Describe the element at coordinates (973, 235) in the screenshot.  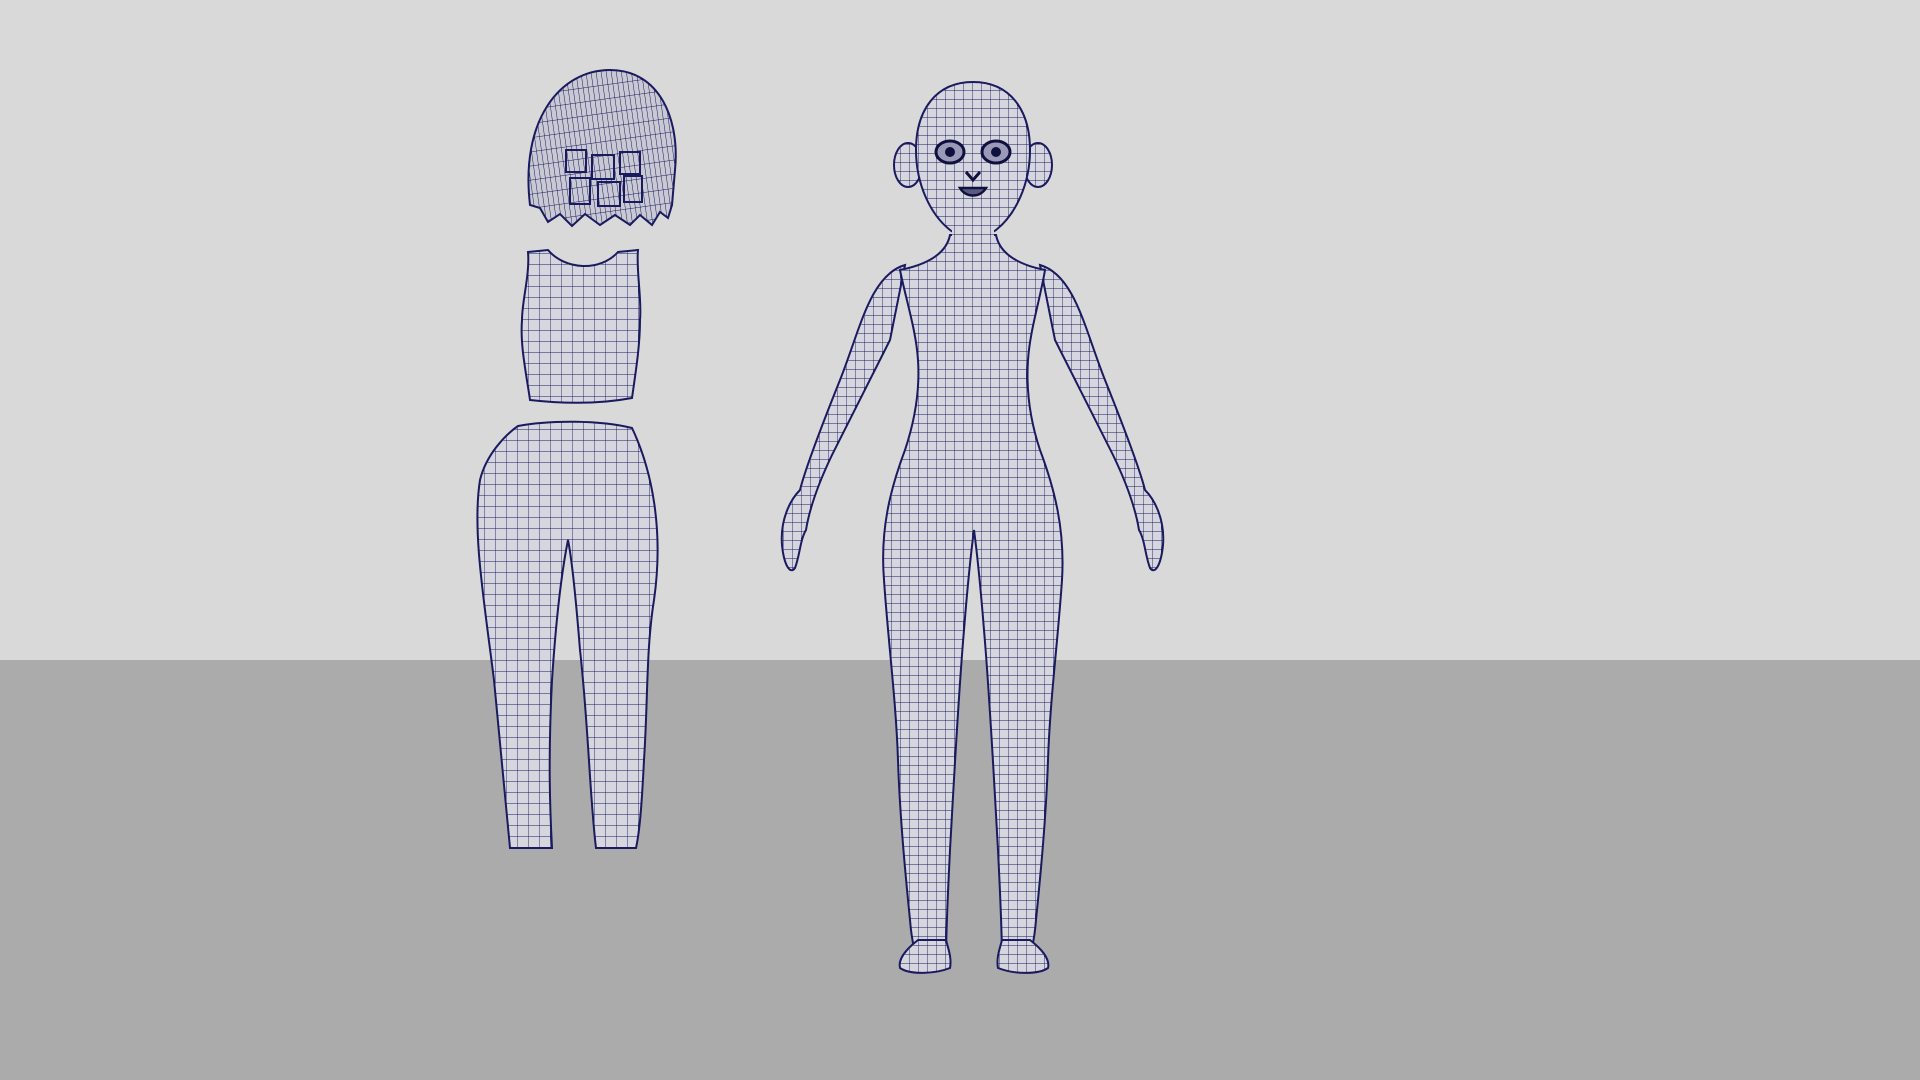
I see `neck` at that location.